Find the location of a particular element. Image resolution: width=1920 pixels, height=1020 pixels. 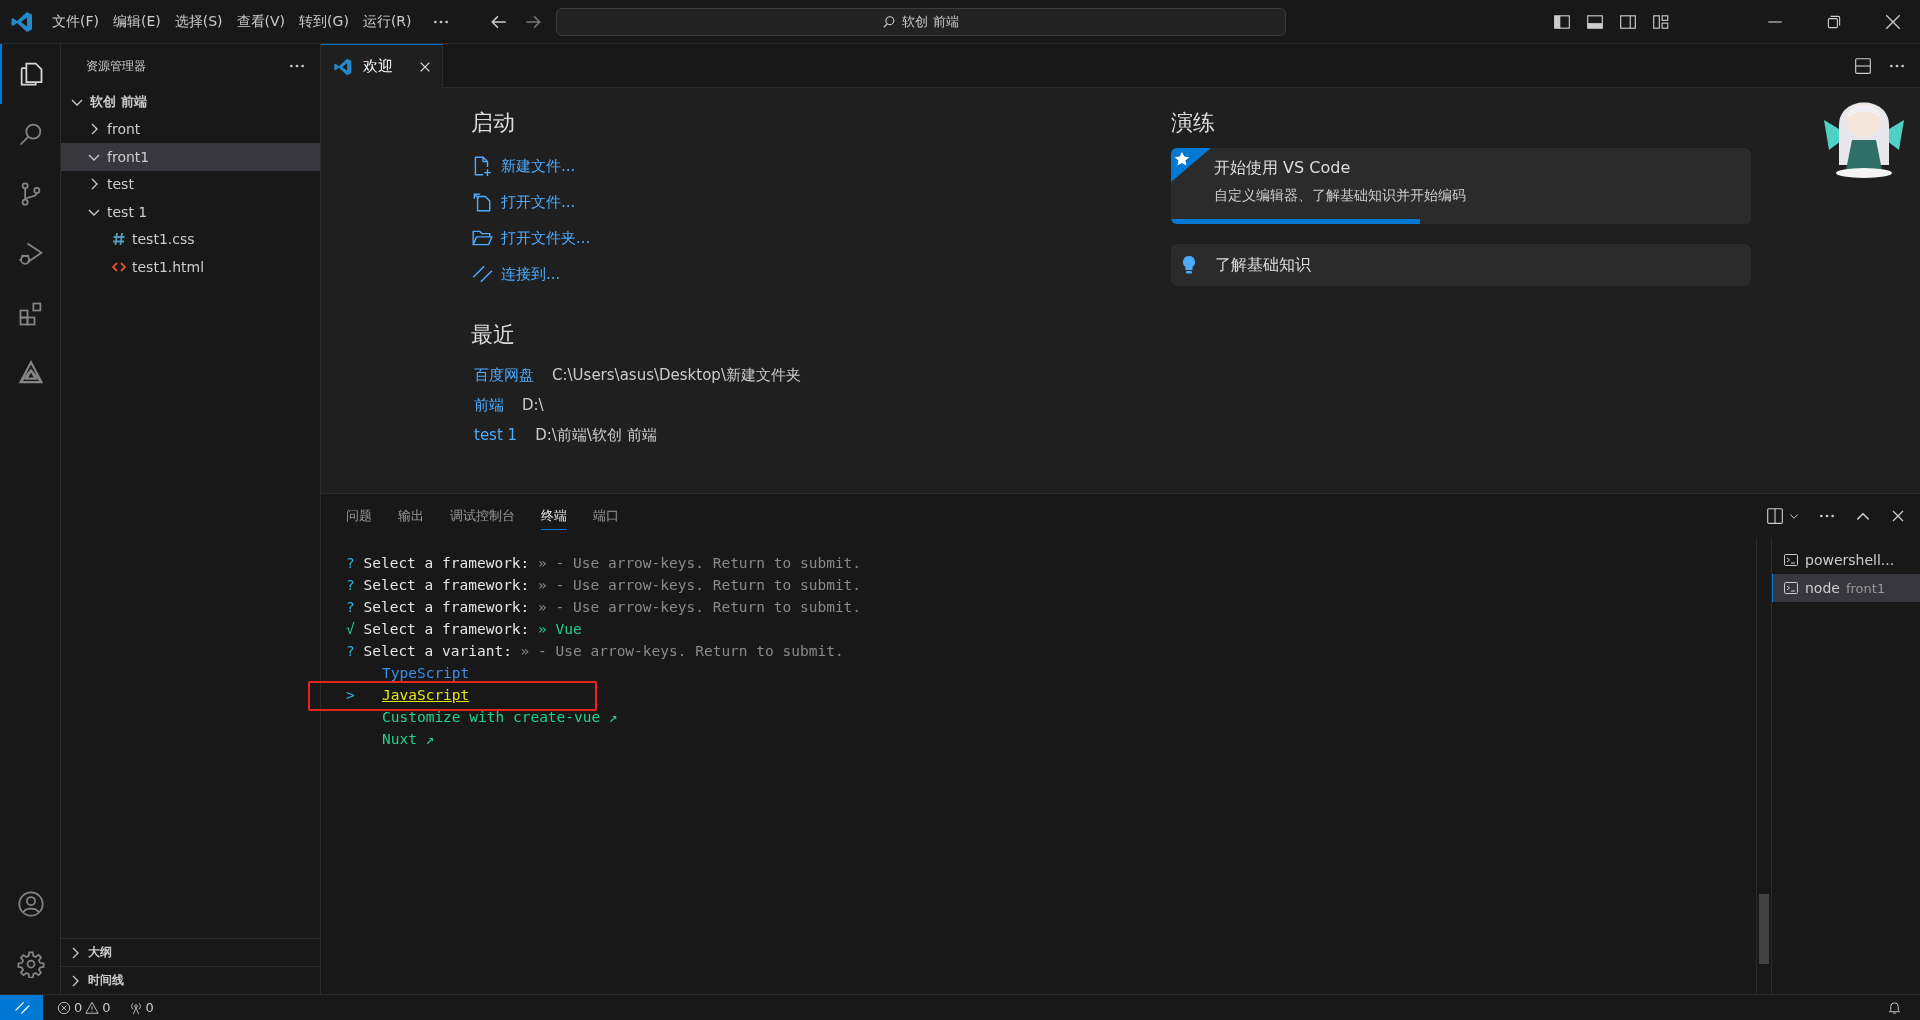

split-terminal-icon is located at coordinates (1775, 516).